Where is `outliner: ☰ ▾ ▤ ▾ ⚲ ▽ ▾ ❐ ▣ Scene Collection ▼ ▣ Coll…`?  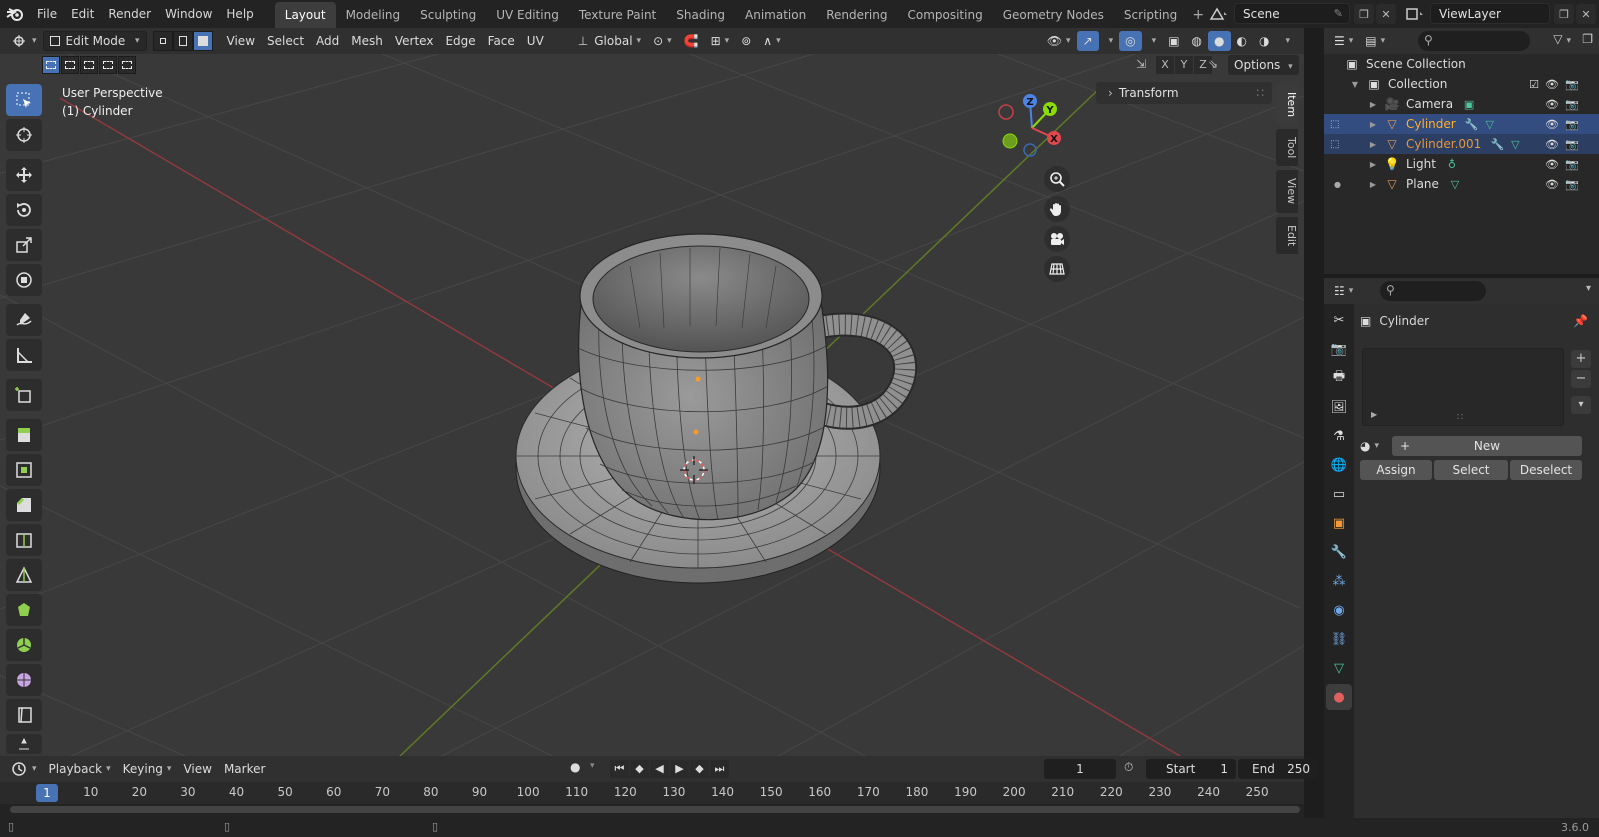
outliner: ☰ ▾ ▤ ▾ ⚲ ▽ ▾ ❐ ▣ Scene Collection ▼ ▣ Coll… is located at coordinates (1461, 151).